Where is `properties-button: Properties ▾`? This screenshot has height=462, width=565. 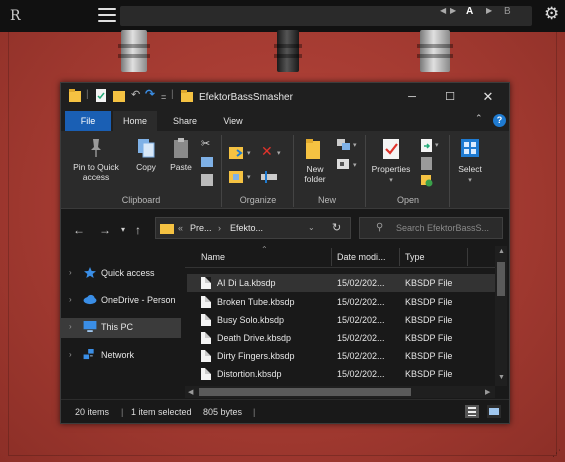 properties-button: Properties ▾ is located at coordinates (391, 161).